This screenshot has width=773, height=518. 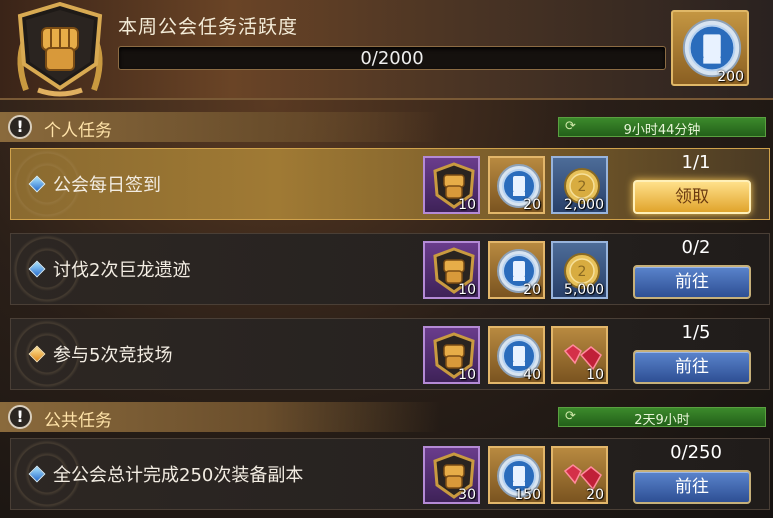 I want to click on task-name: 讨伐2次巨龙遗迹, so click(x=122, y=270).